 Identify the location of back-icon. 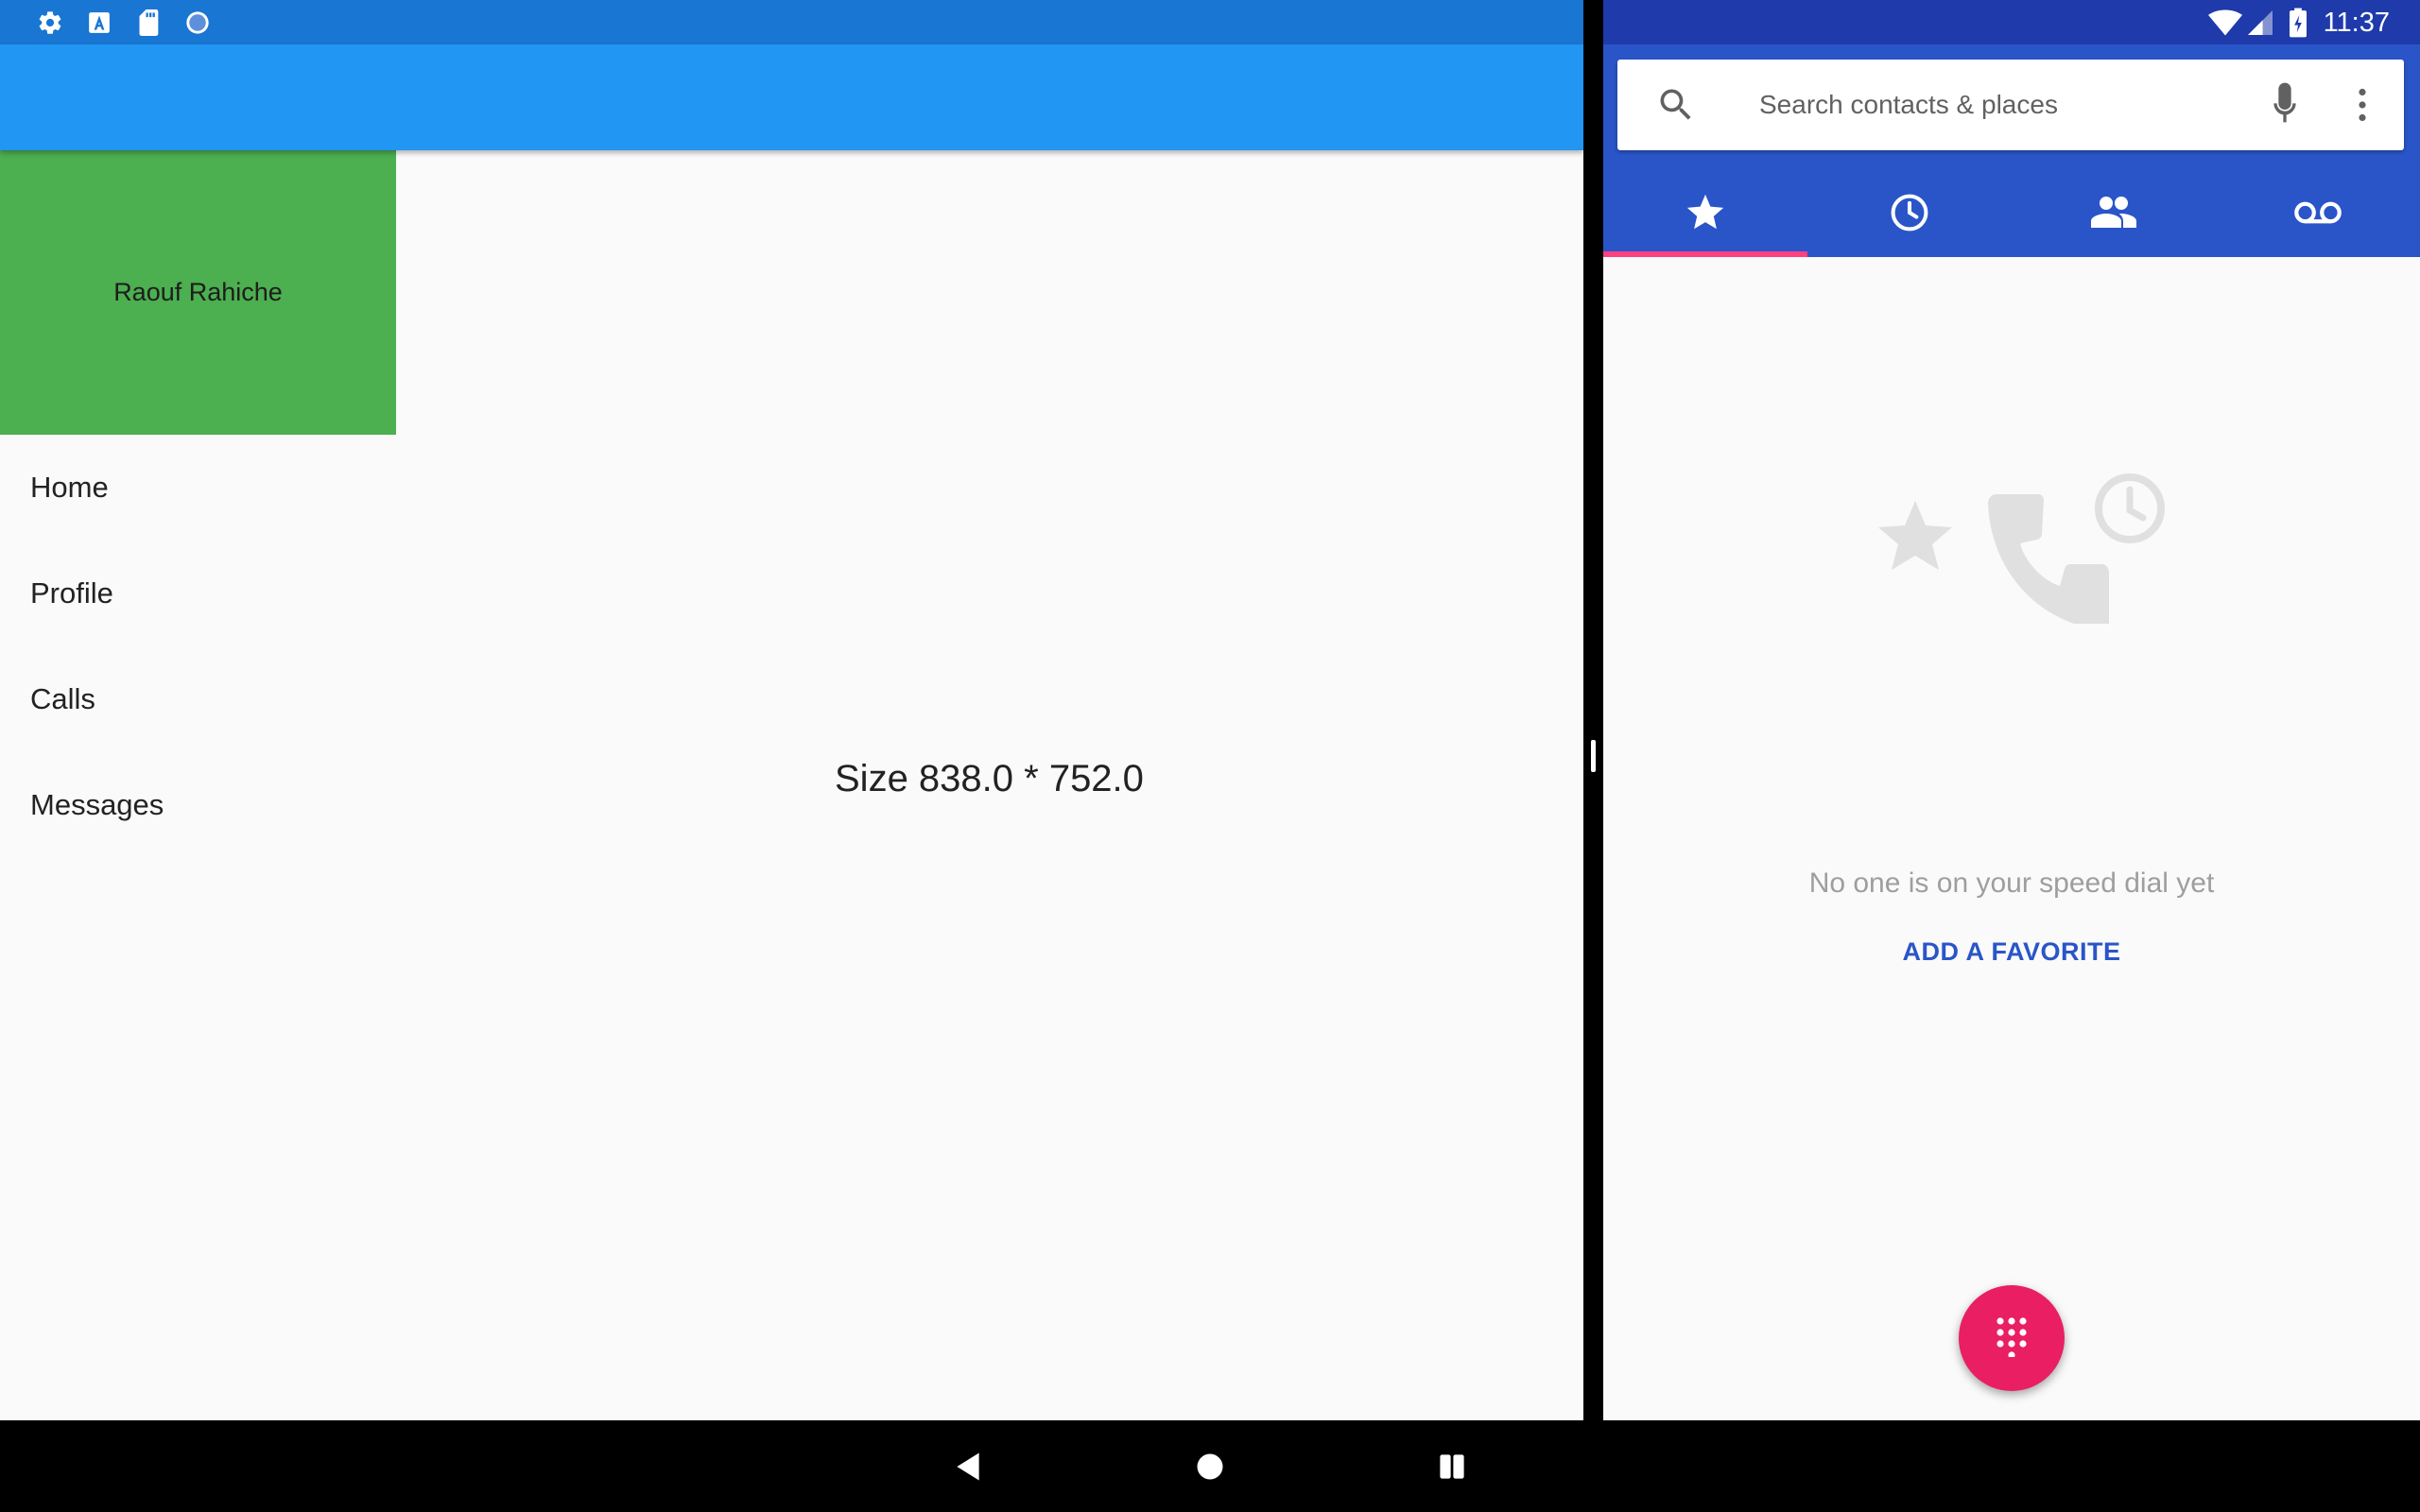
(968, 1466).